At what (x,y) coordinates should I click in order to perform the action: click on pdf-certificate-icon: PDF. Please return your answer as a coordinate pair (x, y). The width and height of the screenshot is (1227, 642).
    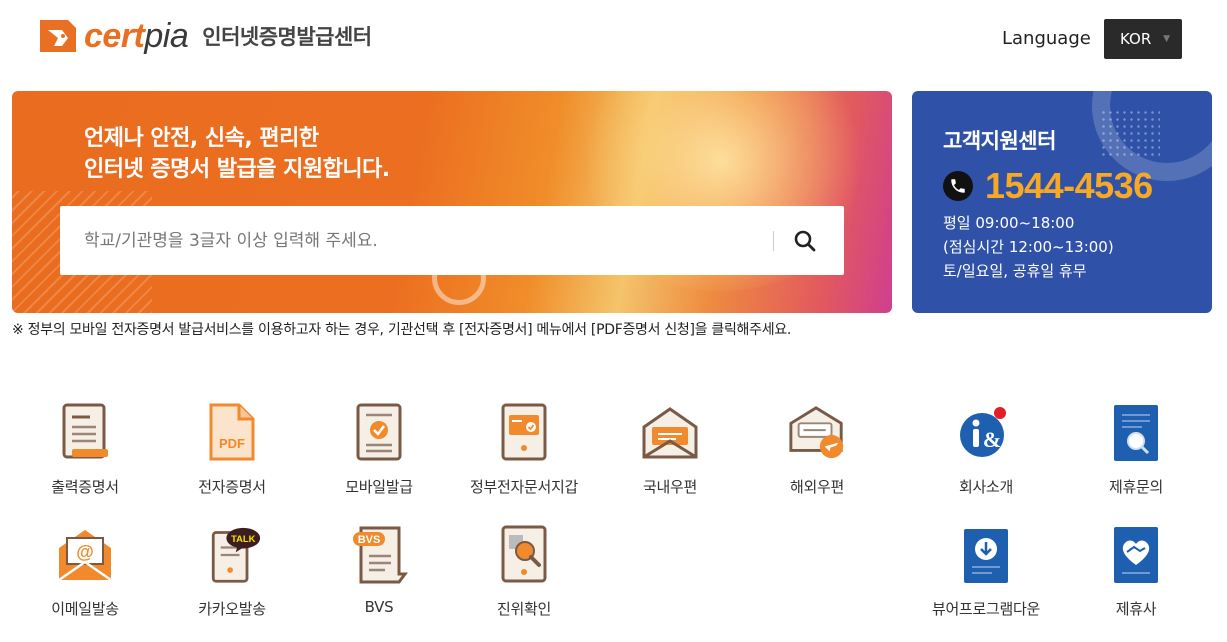
    Looking at the image, I should click on (232, 433).